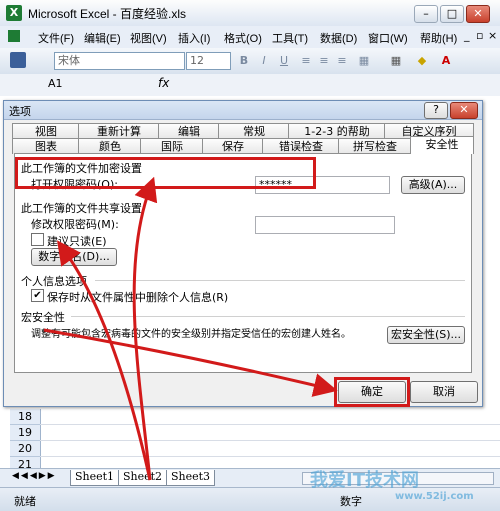 The height and width of the screenshot is (511, 500). I want to click on arrow-to-password, so click(145, 328).